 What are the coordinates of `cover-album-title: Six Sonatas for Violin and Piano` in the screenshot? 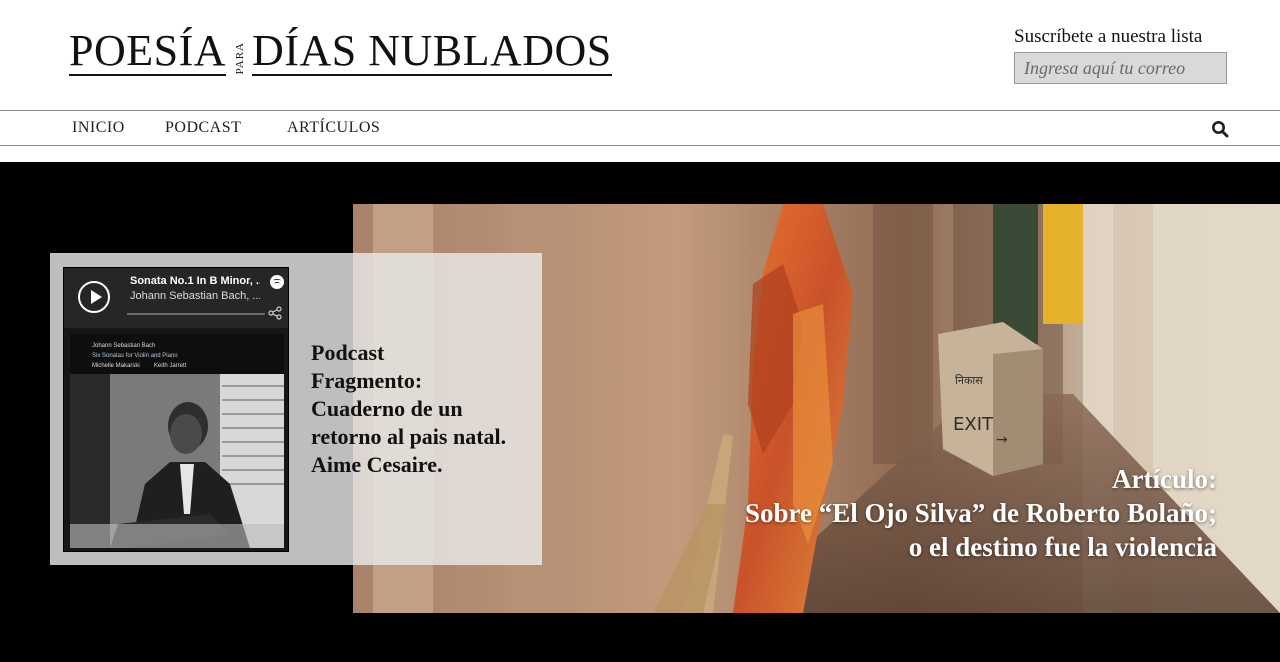 It's located at (135, 356).